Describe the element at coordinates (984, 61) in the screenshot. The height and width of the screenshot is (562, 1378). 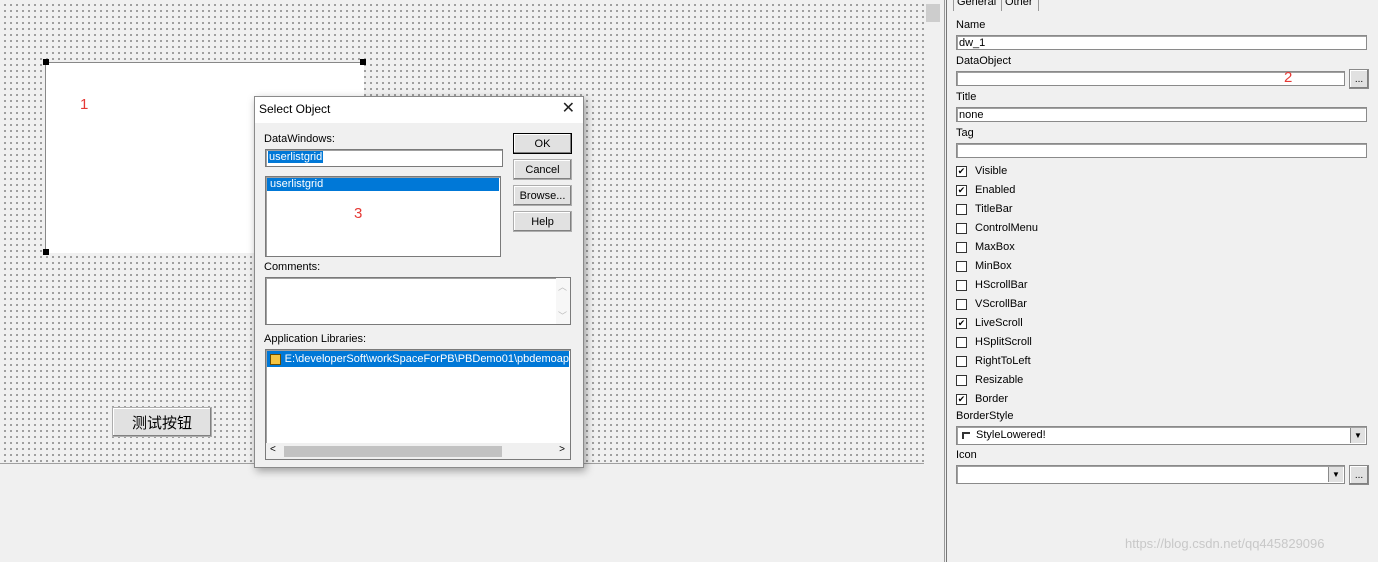
I see `dataobject-label: DataObject` at that location.